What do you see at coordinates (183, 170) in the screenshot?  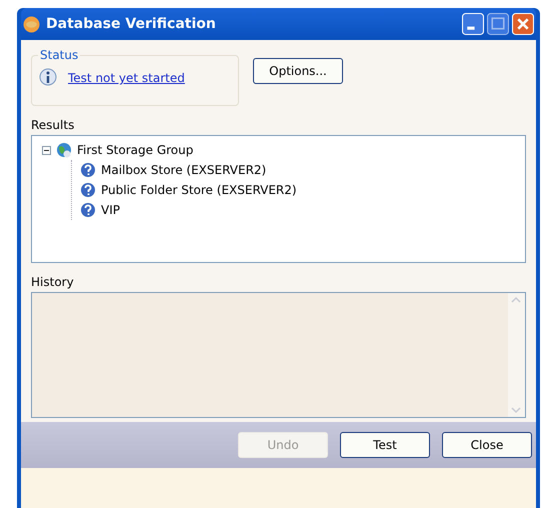 I see `tree-item: Mailbox Store (EXSERVER2)` at bounding box center [183, 170].